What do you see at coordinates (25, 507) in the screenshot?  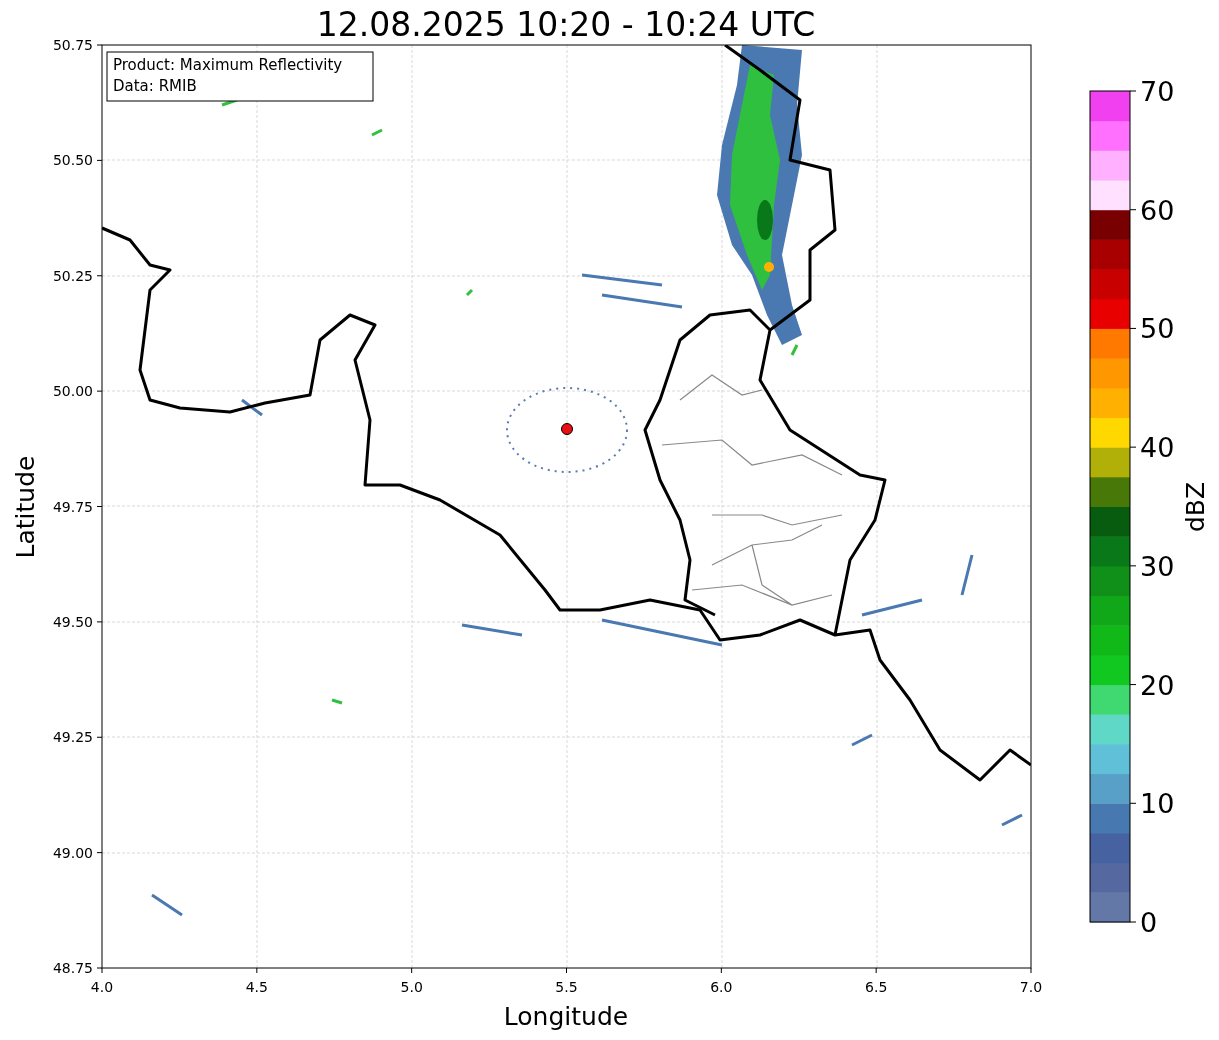 I see `y-axis-label: Latitude` at bounding box center [25, 507].